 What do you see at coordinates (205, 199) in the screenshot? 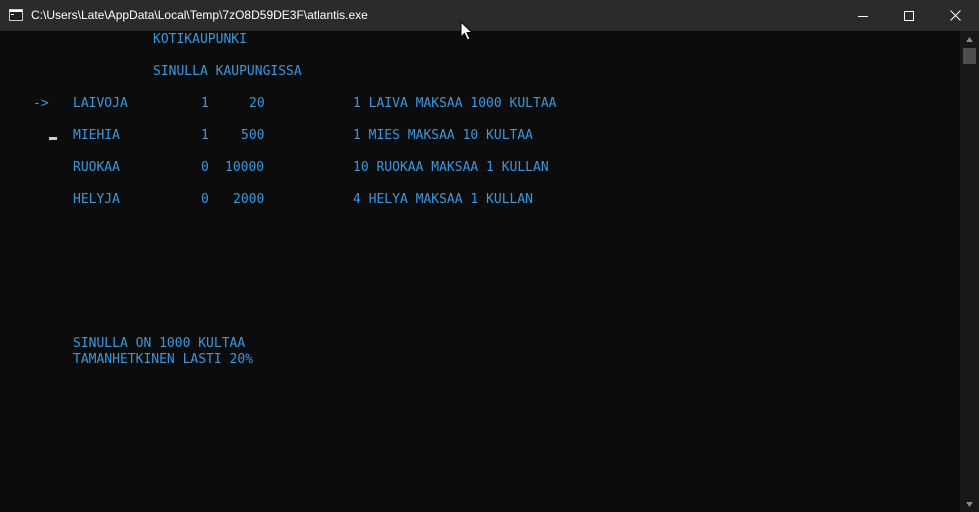
I see `row-have-jewels: 0` at bounding box center [205, 199].